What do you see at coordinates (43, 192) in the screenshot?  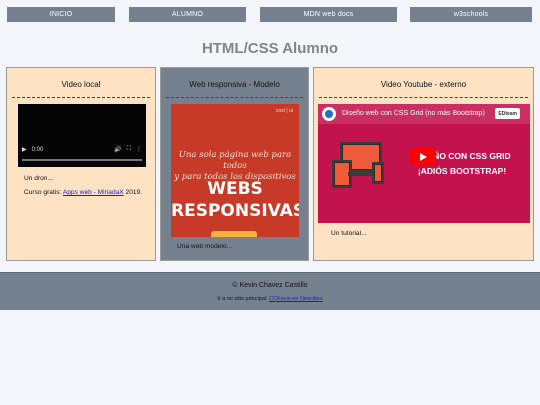 I see `course-prefix: Curso gratis:` at bounding box center [43, 192].